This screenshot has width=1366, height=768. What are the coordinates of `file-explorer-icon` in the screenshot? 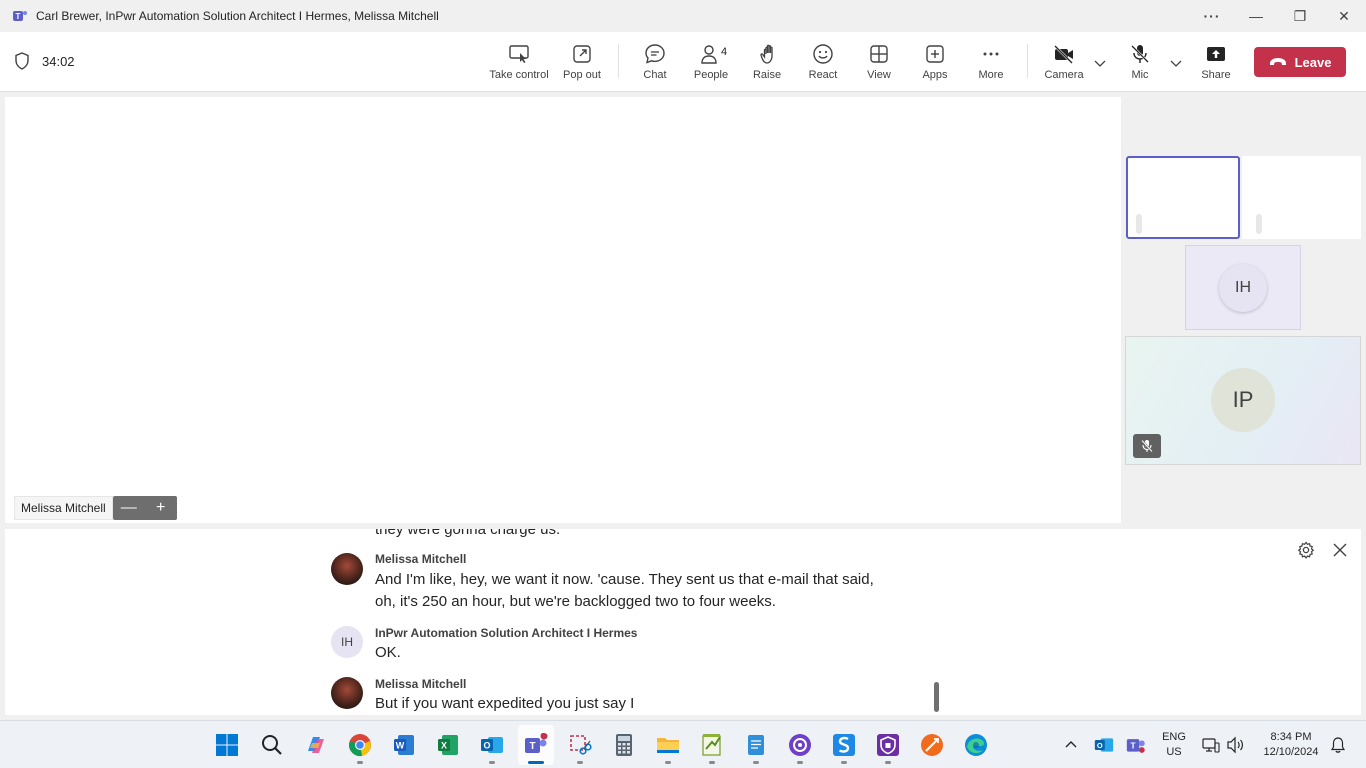 It's located at (668, 745).